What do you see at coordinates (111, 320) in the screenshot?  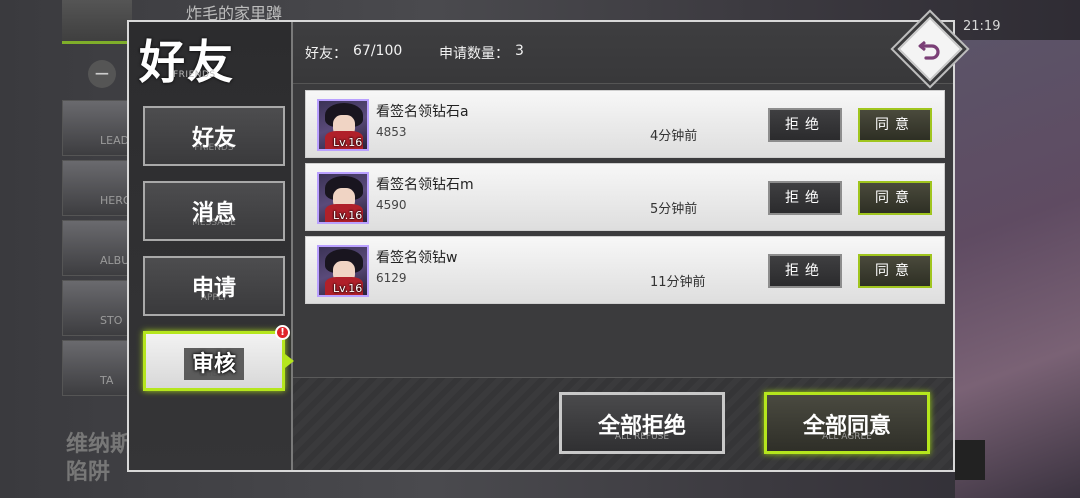 I see `bg-label-story: STO` at bounding box center [111, 320].